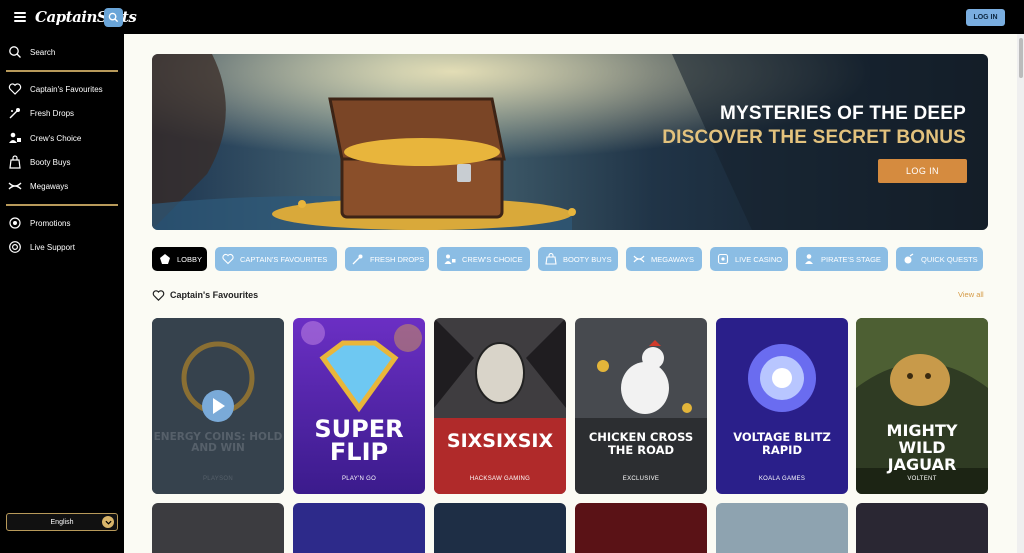 This screenshot has height=553, width=1024. I want to click on game-card: ENERGY COINS: HOLD AND WIN PLAYSON, so click(218, 406).